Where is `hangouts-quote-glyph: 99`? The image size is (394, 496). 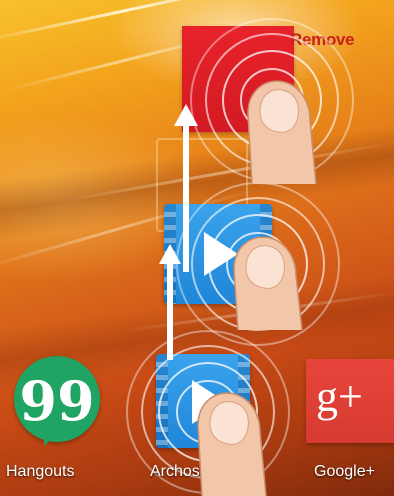
hangouts-quote-glyph: 99 is located at coordinates (57, 401).